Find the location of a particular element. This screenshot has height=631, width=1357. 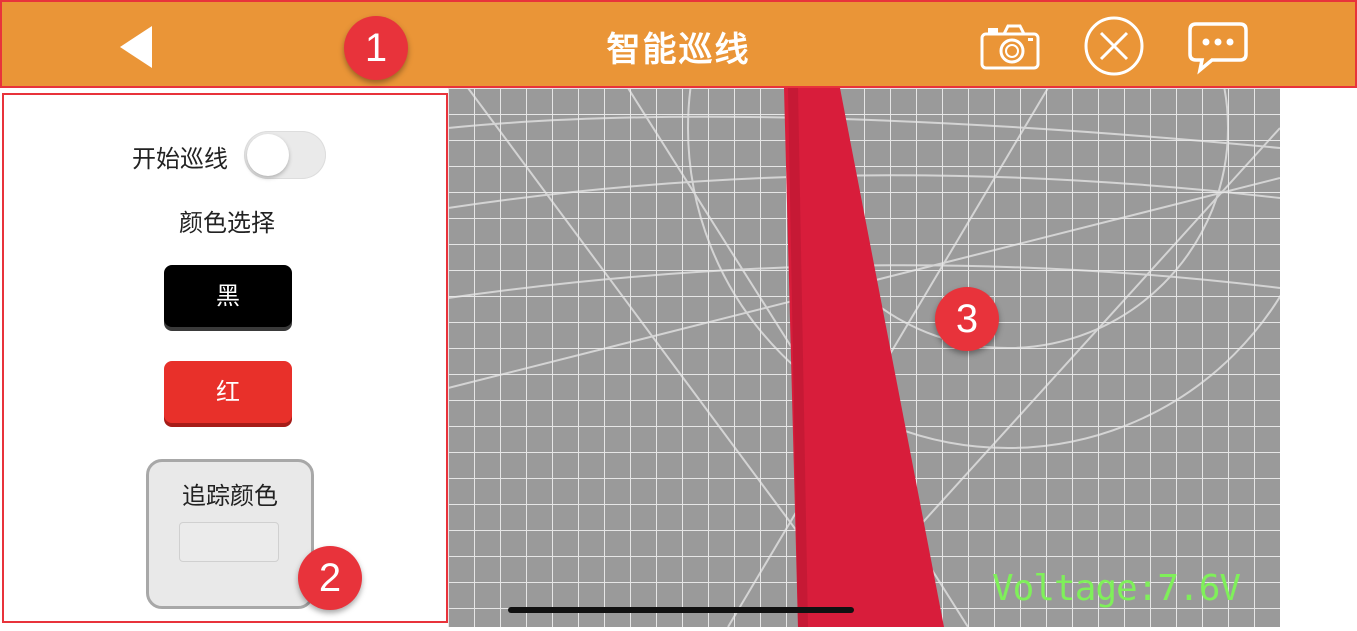

top-bar: 智能巡线 is located at coordinates (678, 44).